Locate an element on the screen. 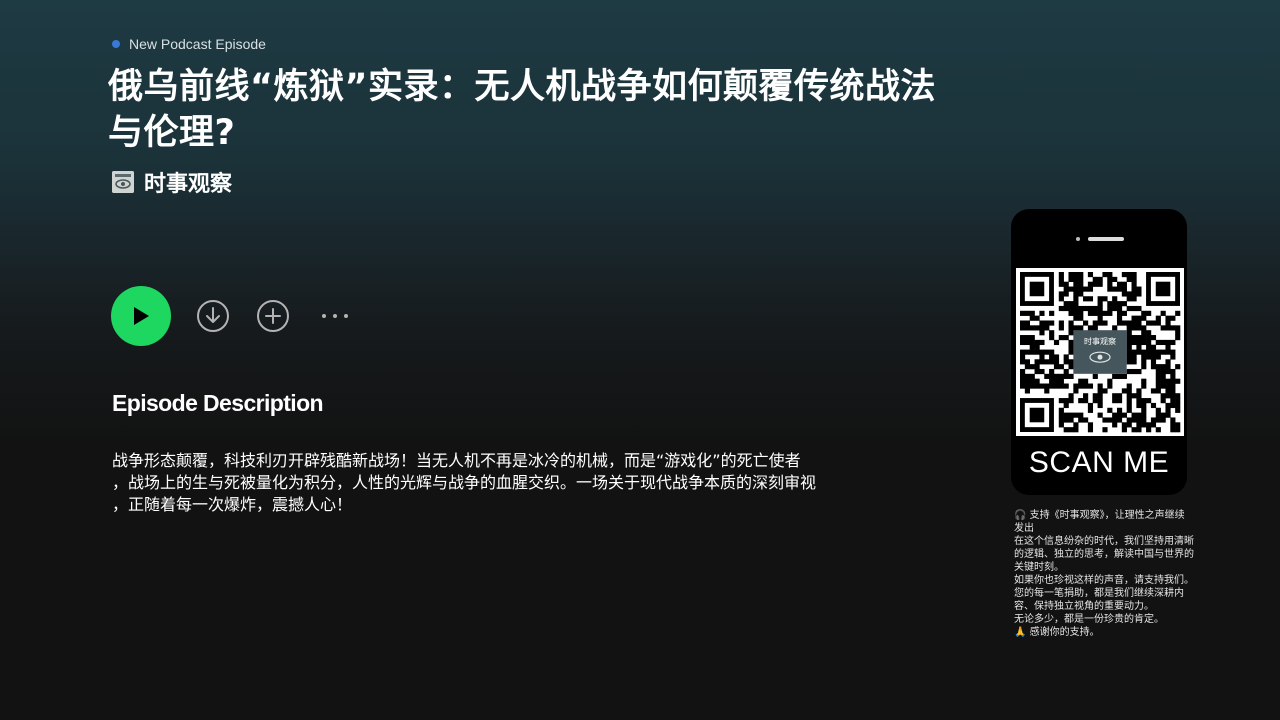 The image size is (1280, 720). description-heading: Episode Description is located at coordinates (218, 403).